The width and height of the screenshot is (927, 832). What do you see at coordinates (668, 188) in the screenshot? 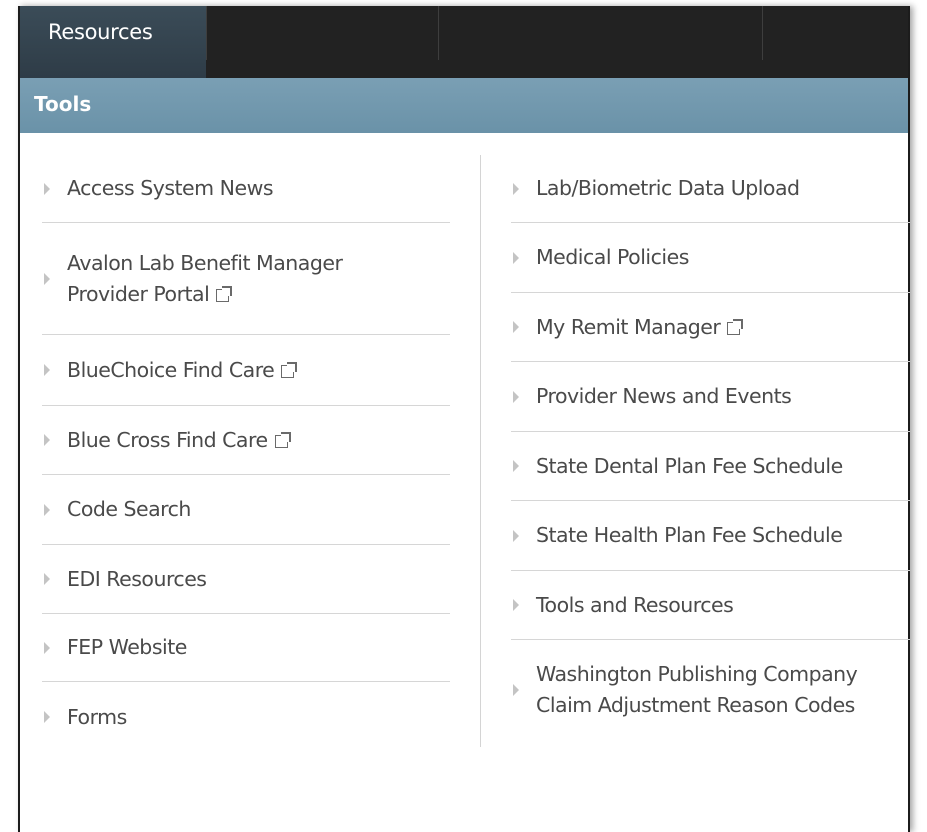
I see `menu-link-label: Lab/Biometric Data Upload` at bounding box center [668, 188].